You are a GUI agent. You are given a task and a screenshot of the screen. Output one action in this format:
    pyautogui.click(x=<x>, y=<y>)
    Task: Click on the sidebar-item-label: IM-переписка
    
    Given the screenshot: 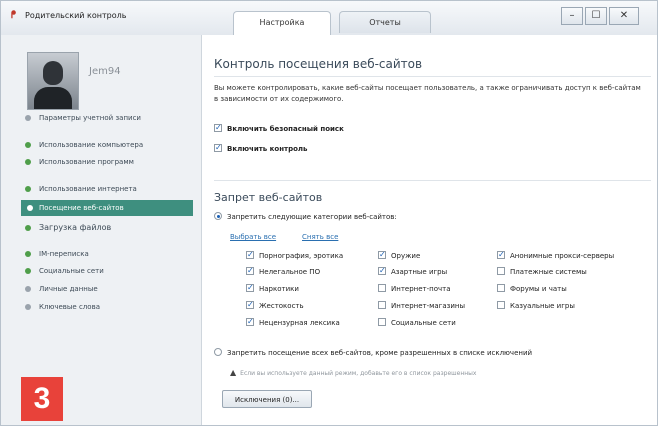 What is the action you would take?
    pyautogui.click(x=64, y=254)
    